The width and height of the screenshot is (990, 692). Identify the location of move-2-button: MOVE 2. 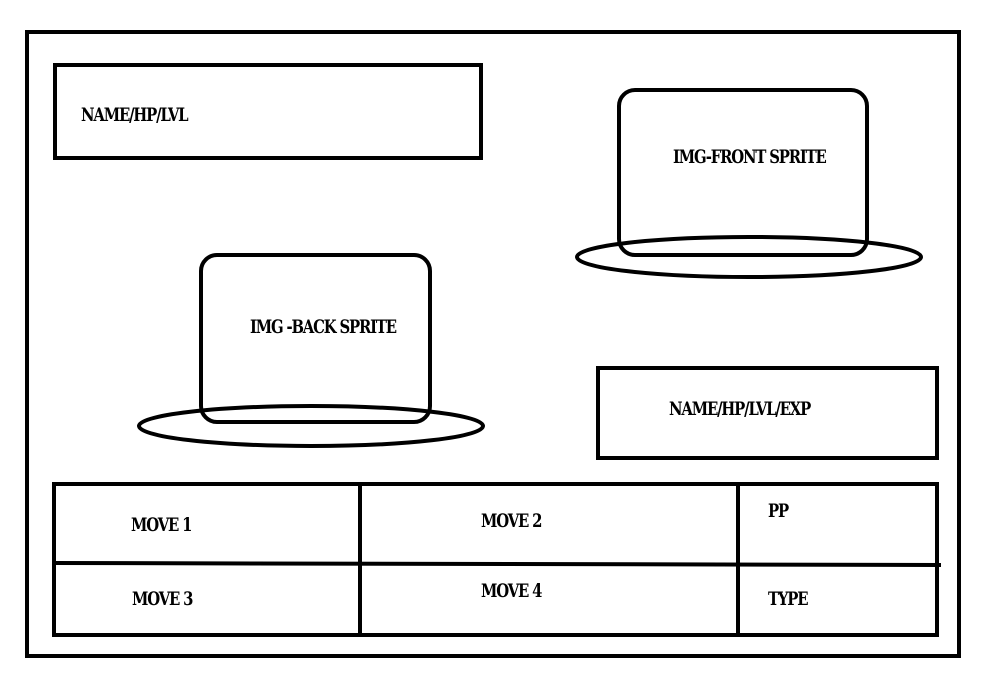
(511, 521).